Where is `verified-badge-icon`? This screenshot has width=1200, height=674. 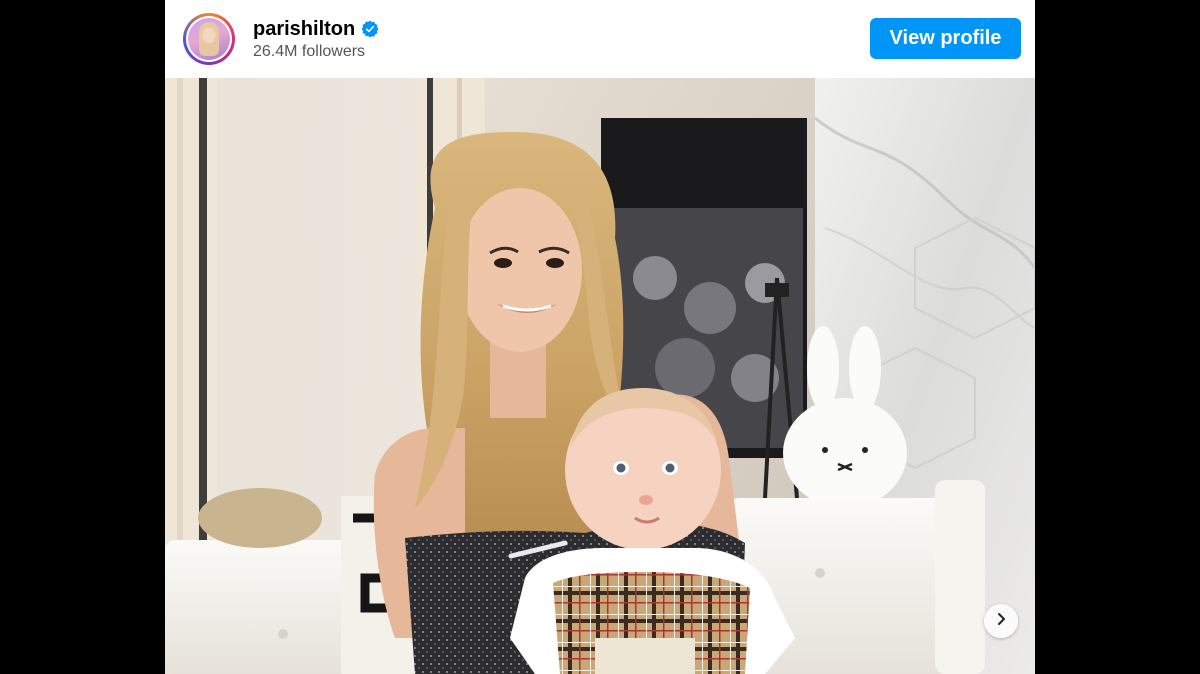
verified-badge-icon is located at coordinates (370, 29).